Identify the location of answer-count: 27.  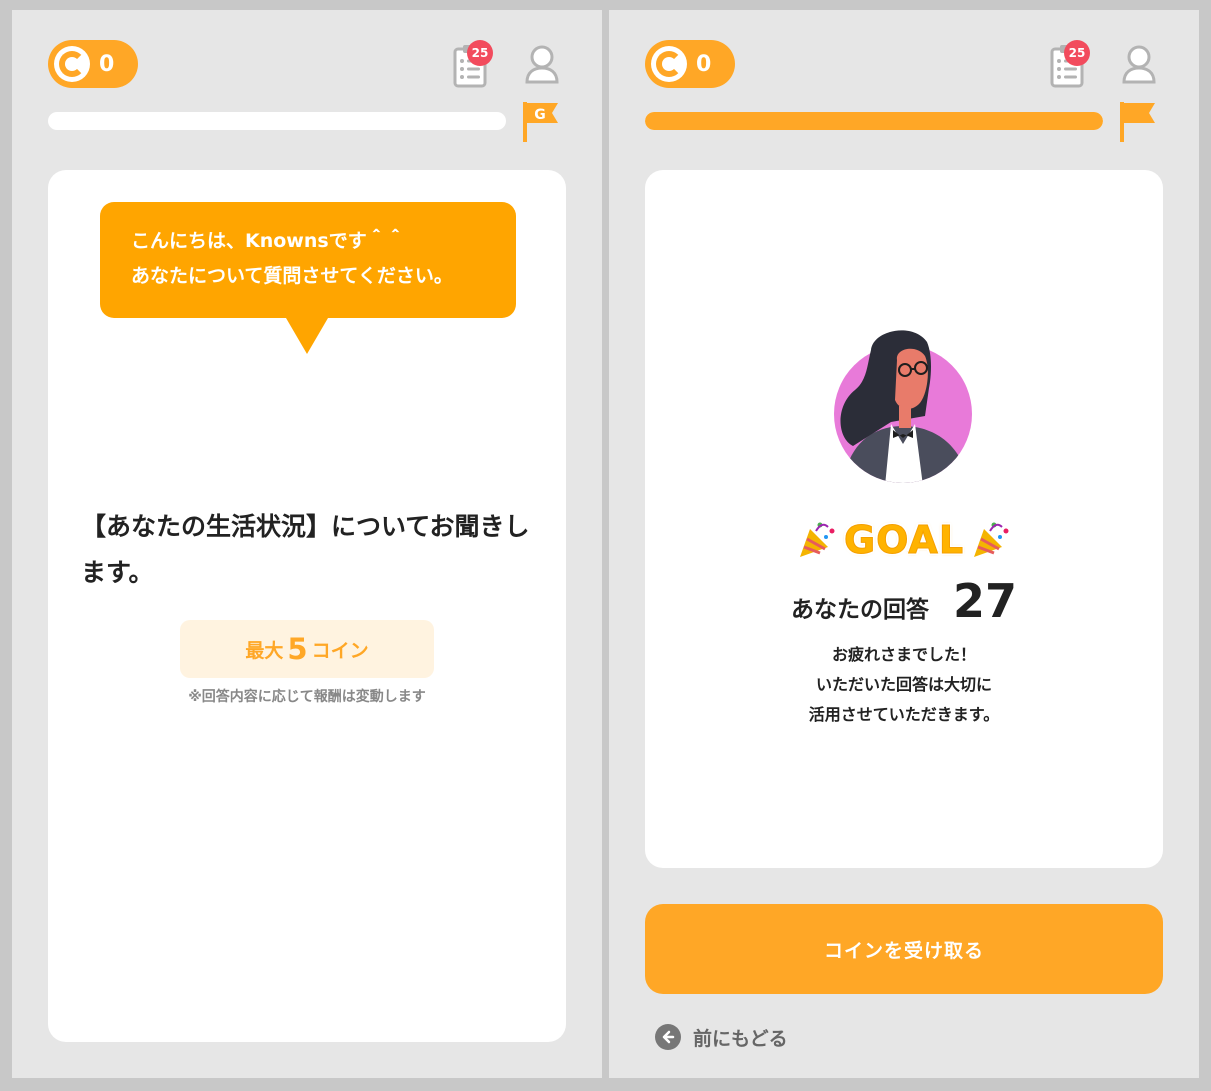
(984, 601).